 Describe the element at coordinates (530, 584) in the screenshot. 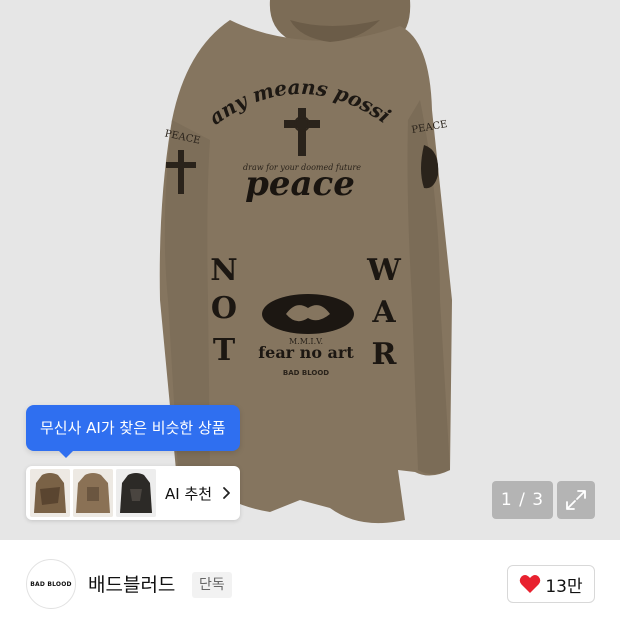

I see `heart-icon` at that location.